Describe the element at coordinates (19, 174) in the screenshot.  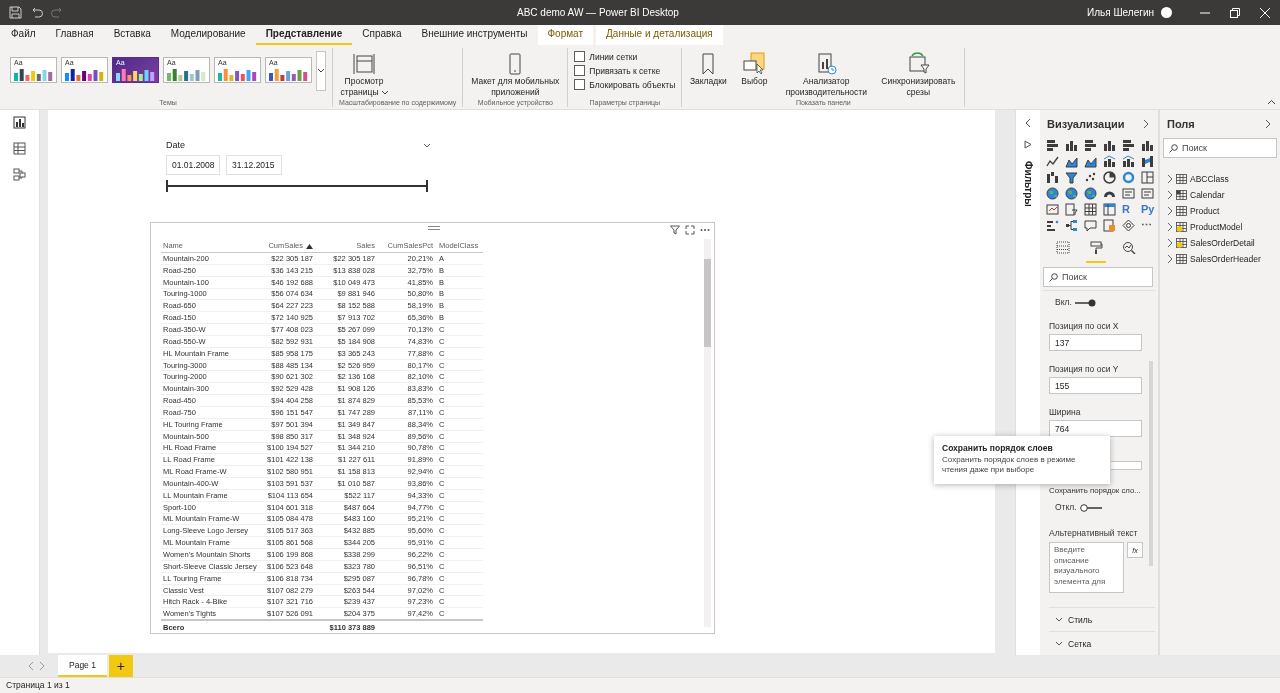
I see `model-view-icon` at that location.